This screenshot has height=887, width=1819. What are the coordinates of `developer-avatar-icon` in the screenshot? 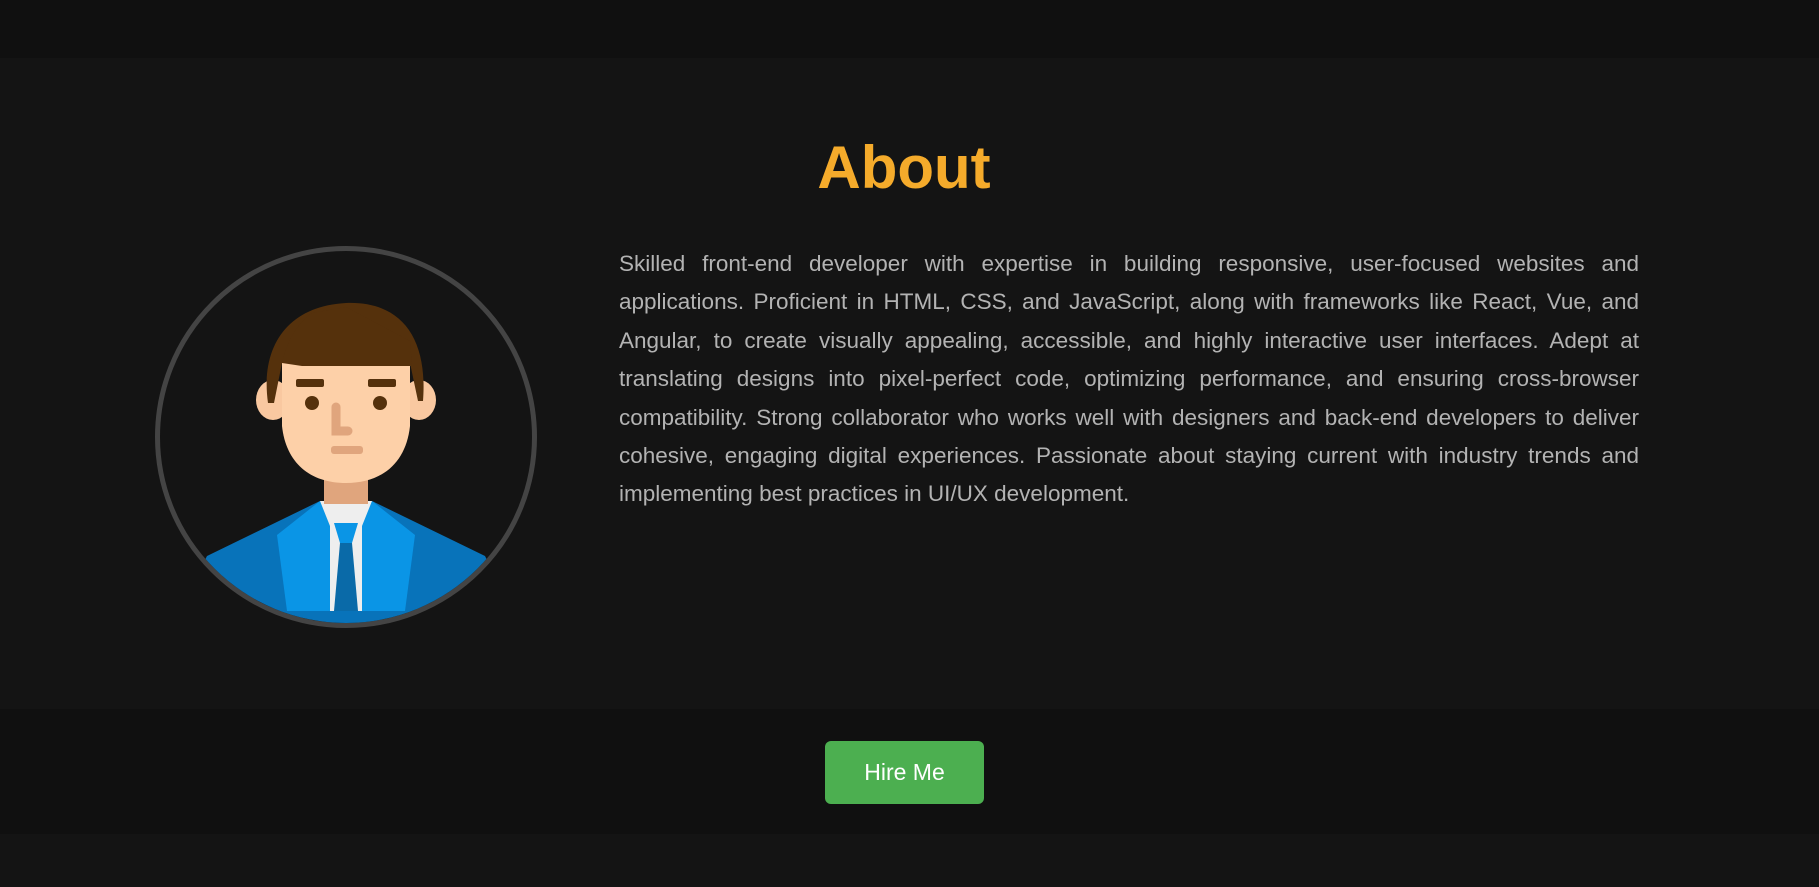 It's located at (346, 462).